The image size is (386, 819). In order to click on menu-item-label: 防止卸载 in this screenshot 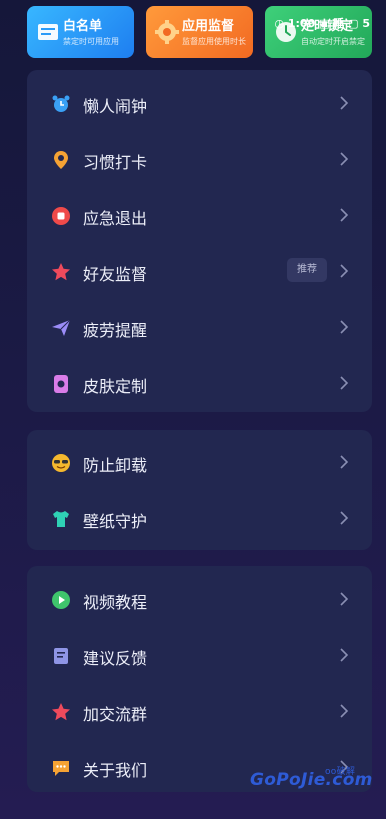, I will do `click(115, 465)`.